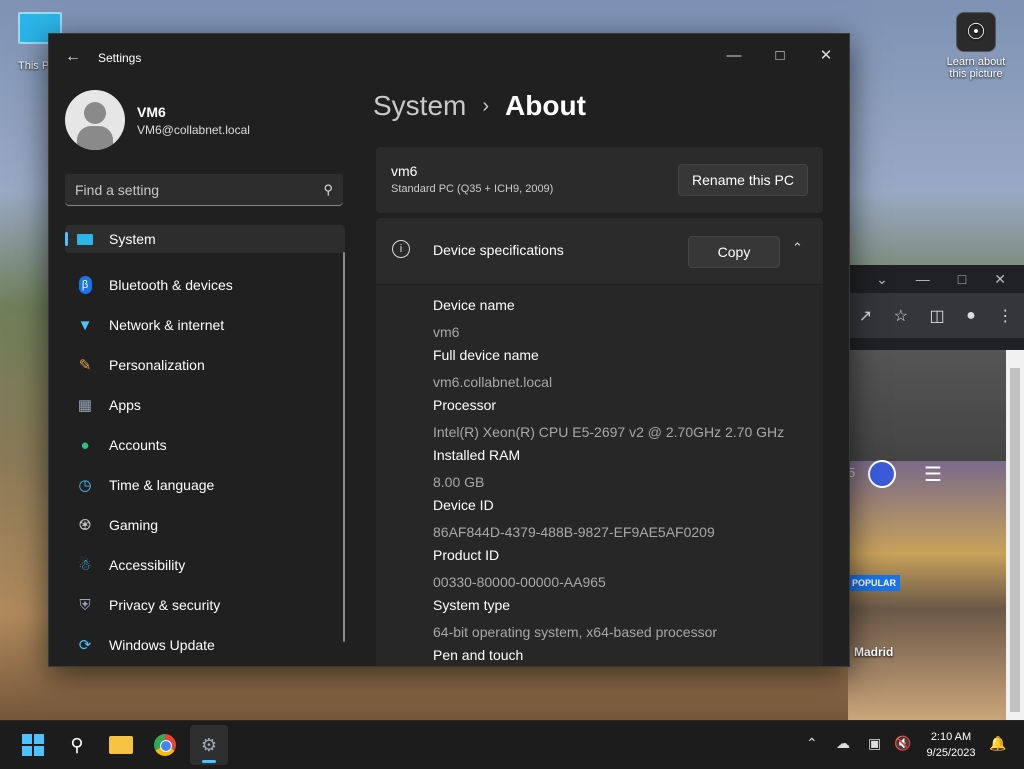 This screenshot has width=1024, height=769. Describe the element at coordinates (204, 190) in the screenshot. I see `search-input: Find a setting ⚲` at that location.